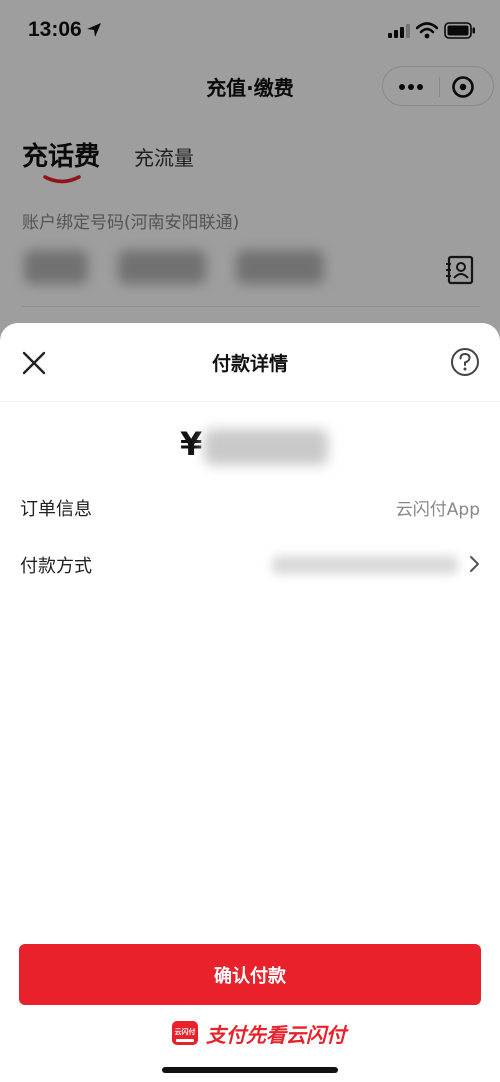  I want to click on payment-method-label: 付款方式, so click(56, 566).